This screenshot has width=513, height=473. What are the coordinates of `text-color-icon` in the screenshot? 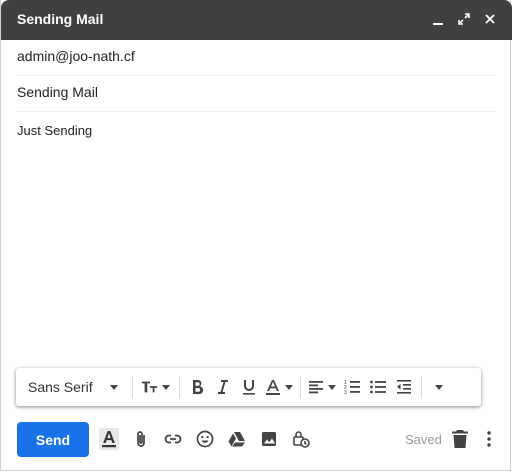 It's located at (279, 387).